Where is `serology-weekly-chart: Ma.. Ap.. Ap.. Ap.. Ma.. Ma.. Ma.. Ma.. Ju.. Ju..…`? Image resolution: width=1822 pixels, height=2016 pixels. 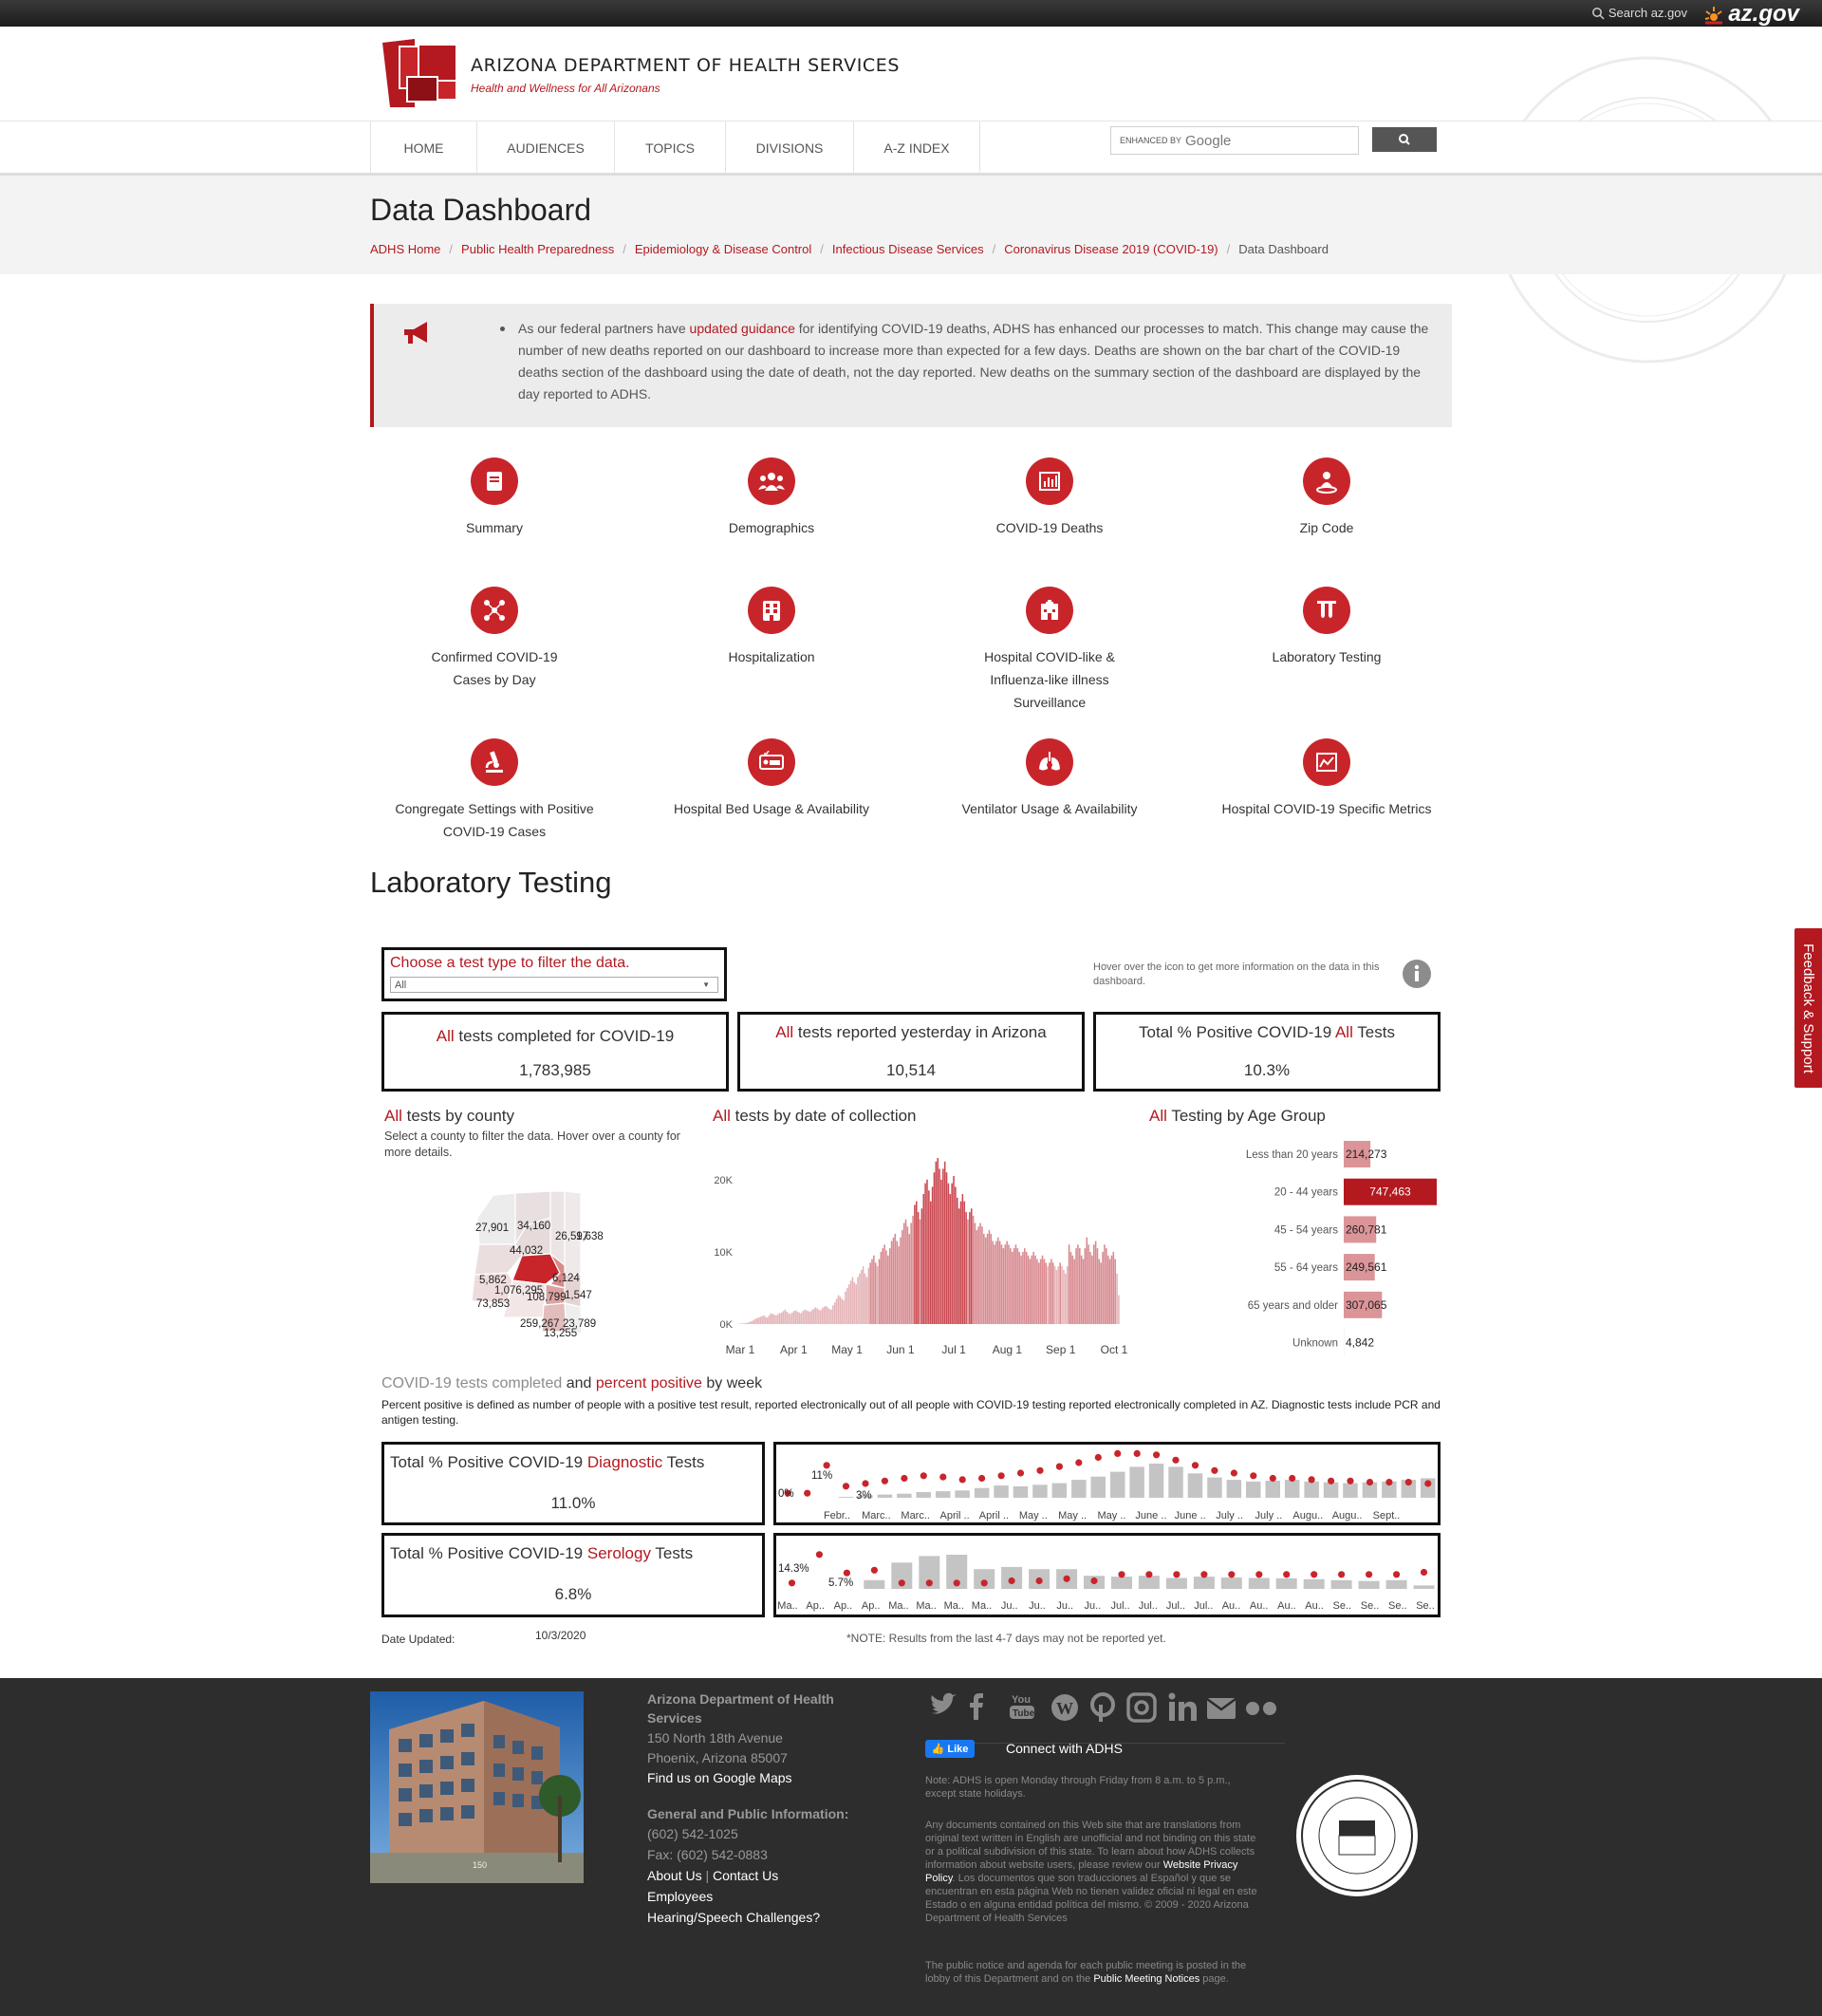 serology-weekly-chart: Ma.. Ap.. Ap.. Ap.. Ma.. Ma.. Ma.. Ma.. Ju.. Ju..… is located at coordinates (1107, 1575).